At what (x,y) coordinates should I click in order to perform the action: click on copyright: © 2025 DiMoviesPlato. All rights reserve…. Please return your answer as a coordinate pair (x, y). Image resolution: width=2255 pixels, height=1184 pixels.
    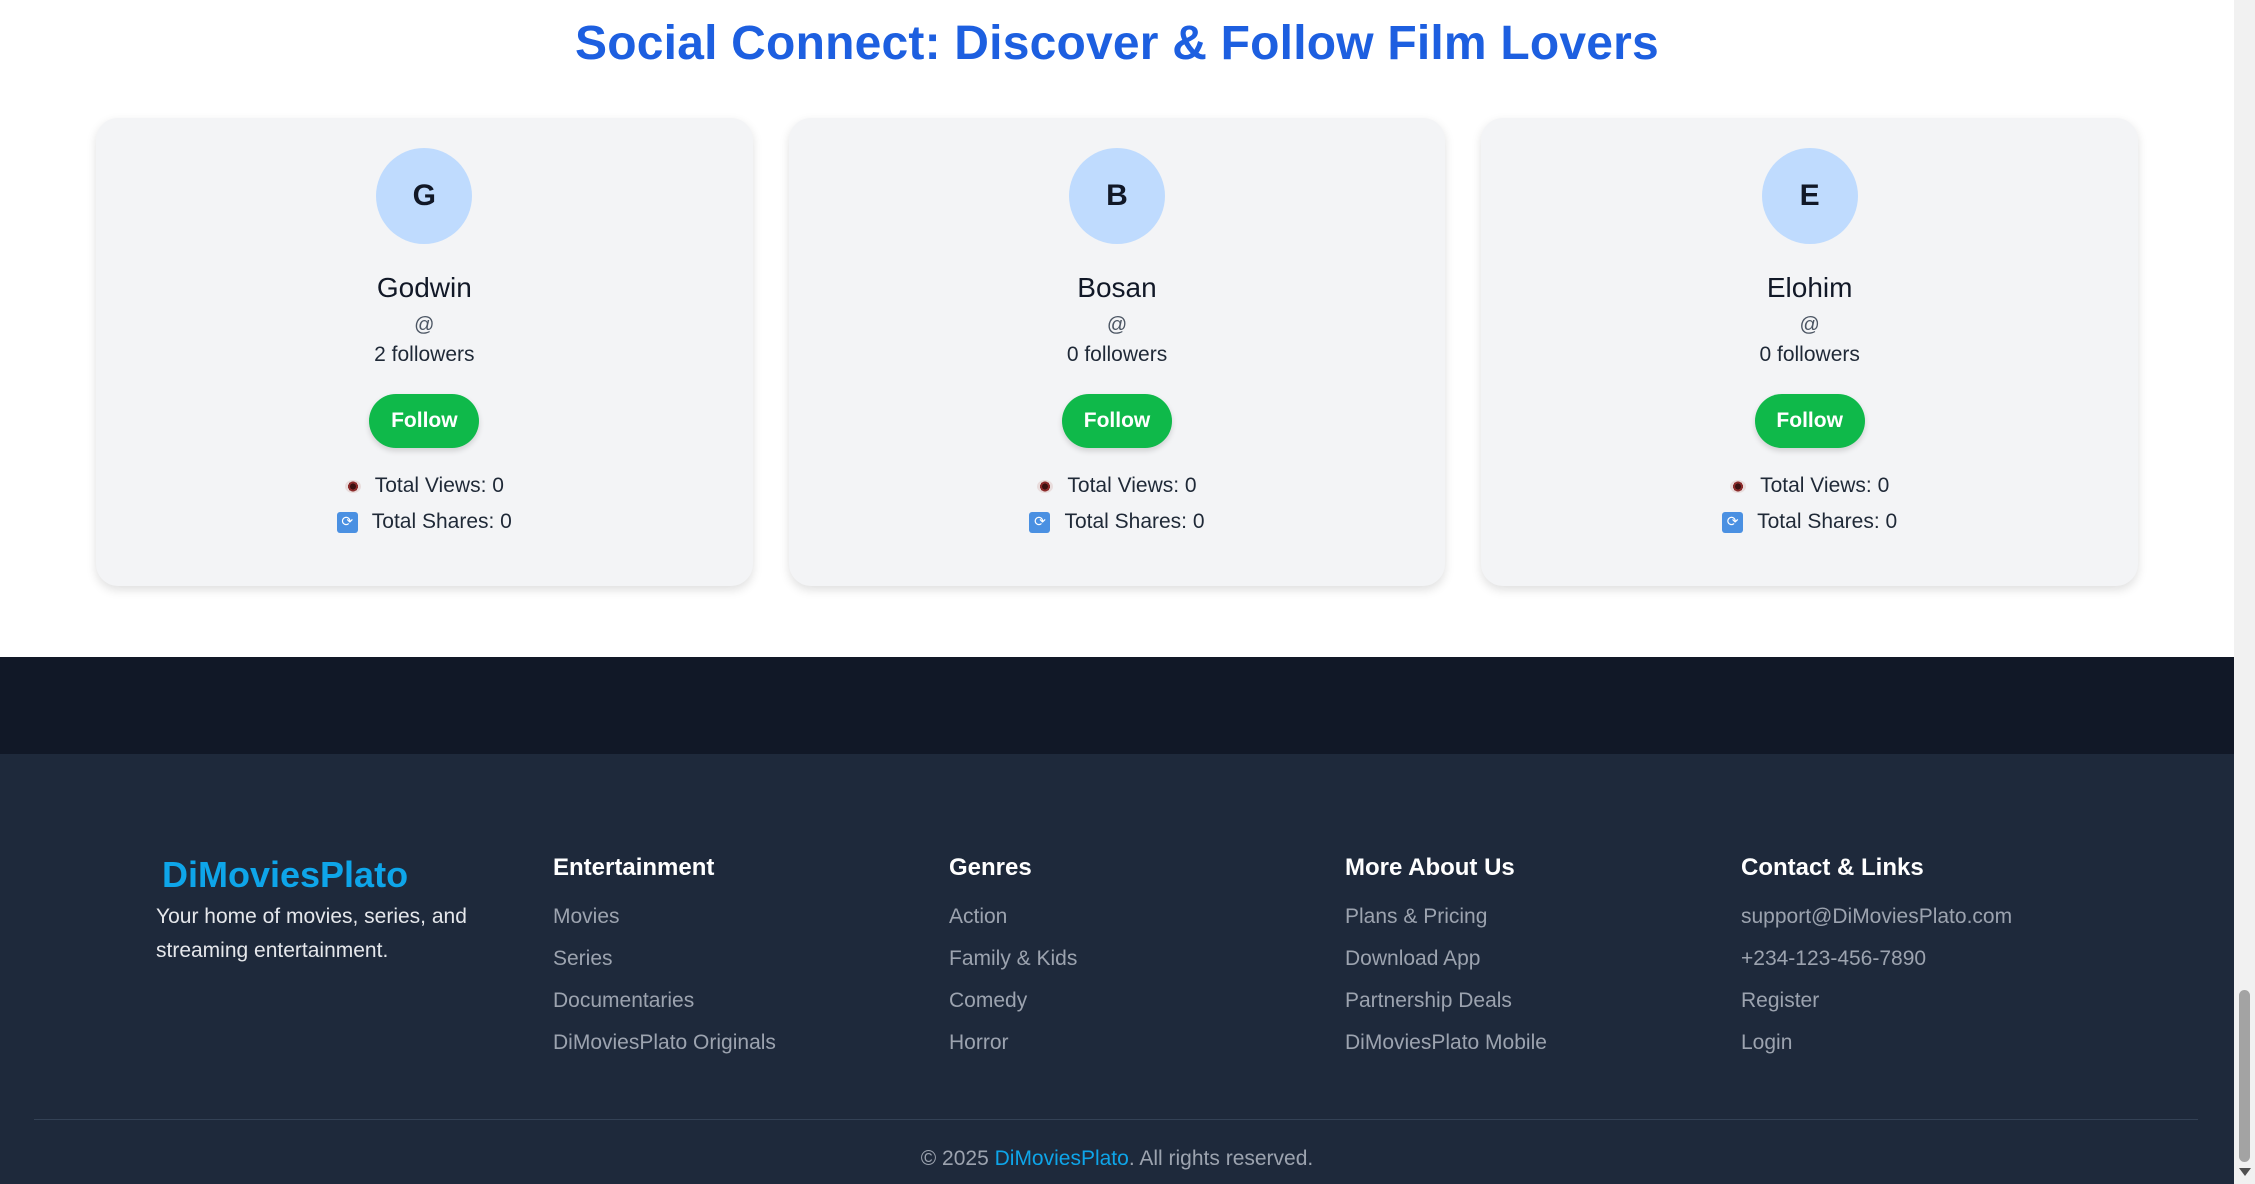
    Looking at the image, I should click on (1117, 1159).